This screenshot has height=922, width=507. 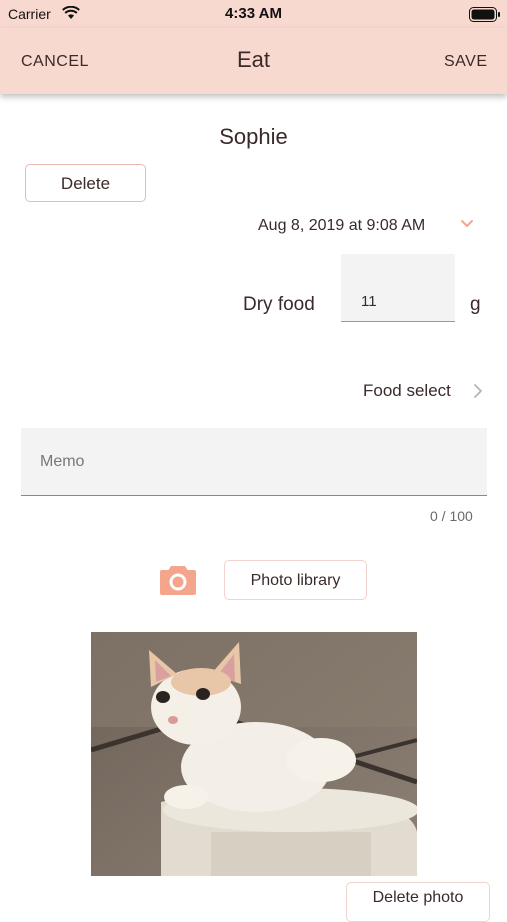 What do you see at coordinates (253, 136) in the screenshot?
I see `pet-name: Sophie` at bounding box center [253, 136].